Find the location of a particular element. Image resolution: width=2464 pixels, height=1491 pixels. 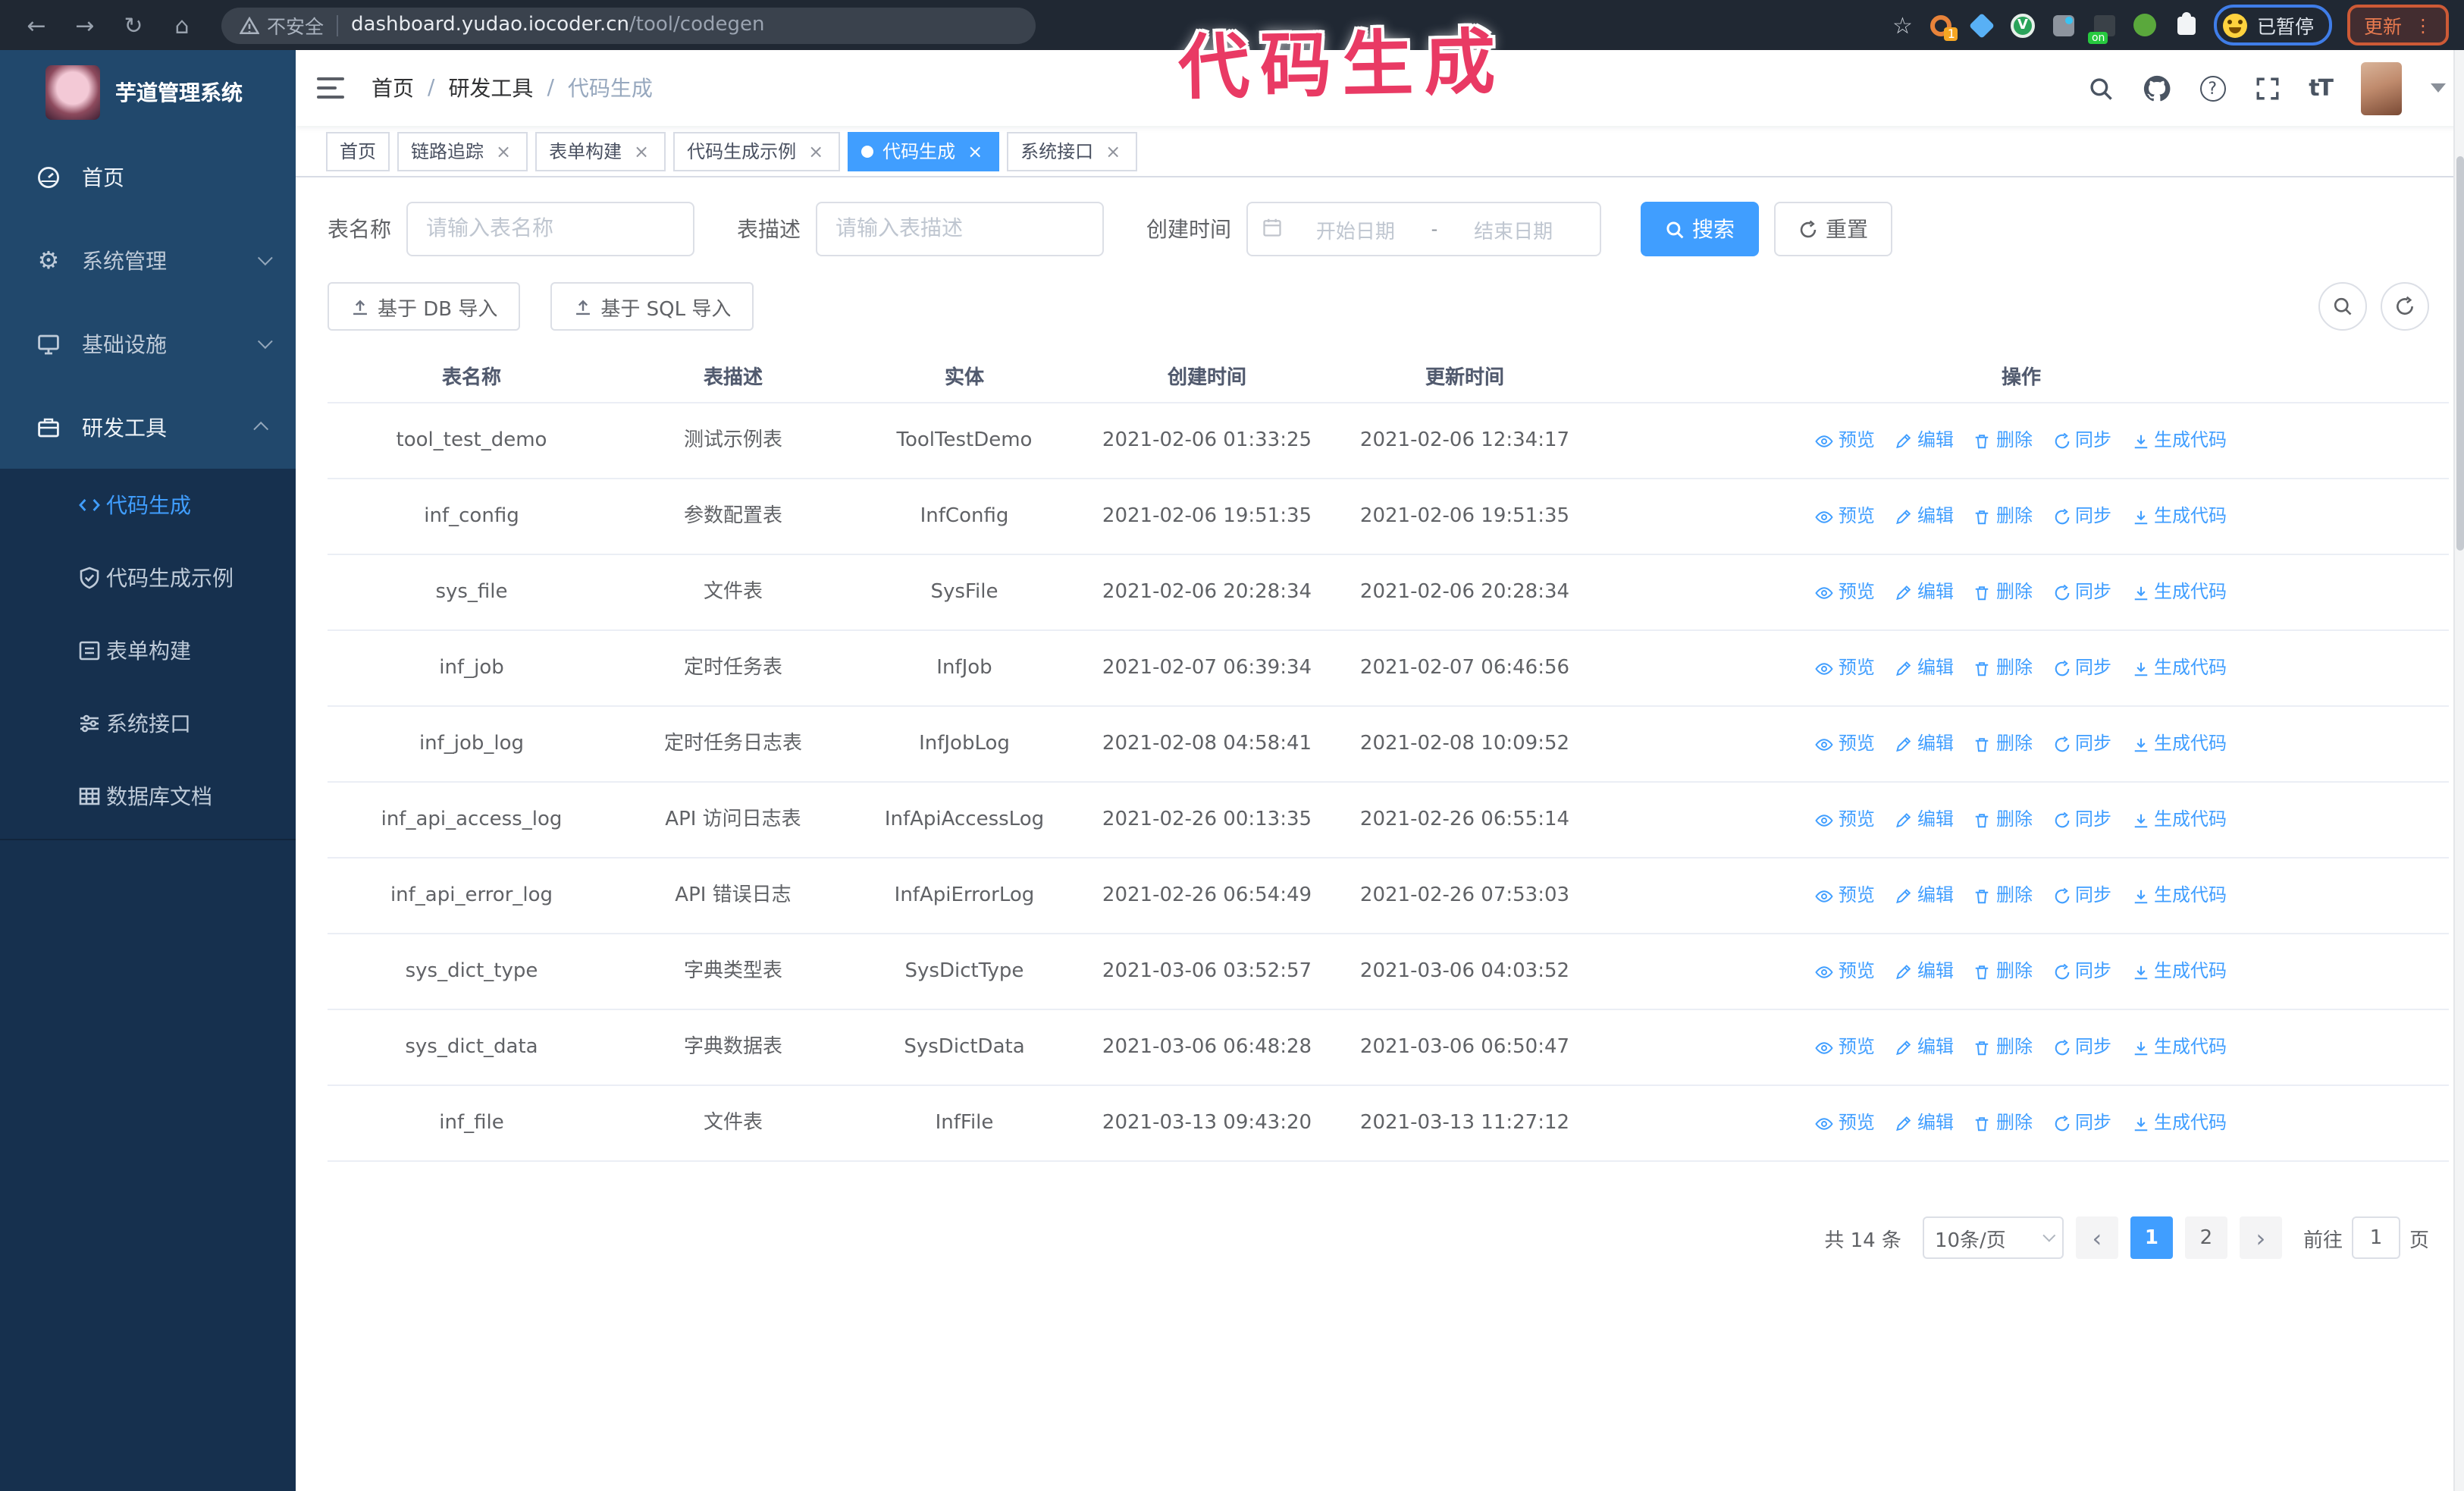

page-1-button: 1 is located at coordinates (2151, 1237).